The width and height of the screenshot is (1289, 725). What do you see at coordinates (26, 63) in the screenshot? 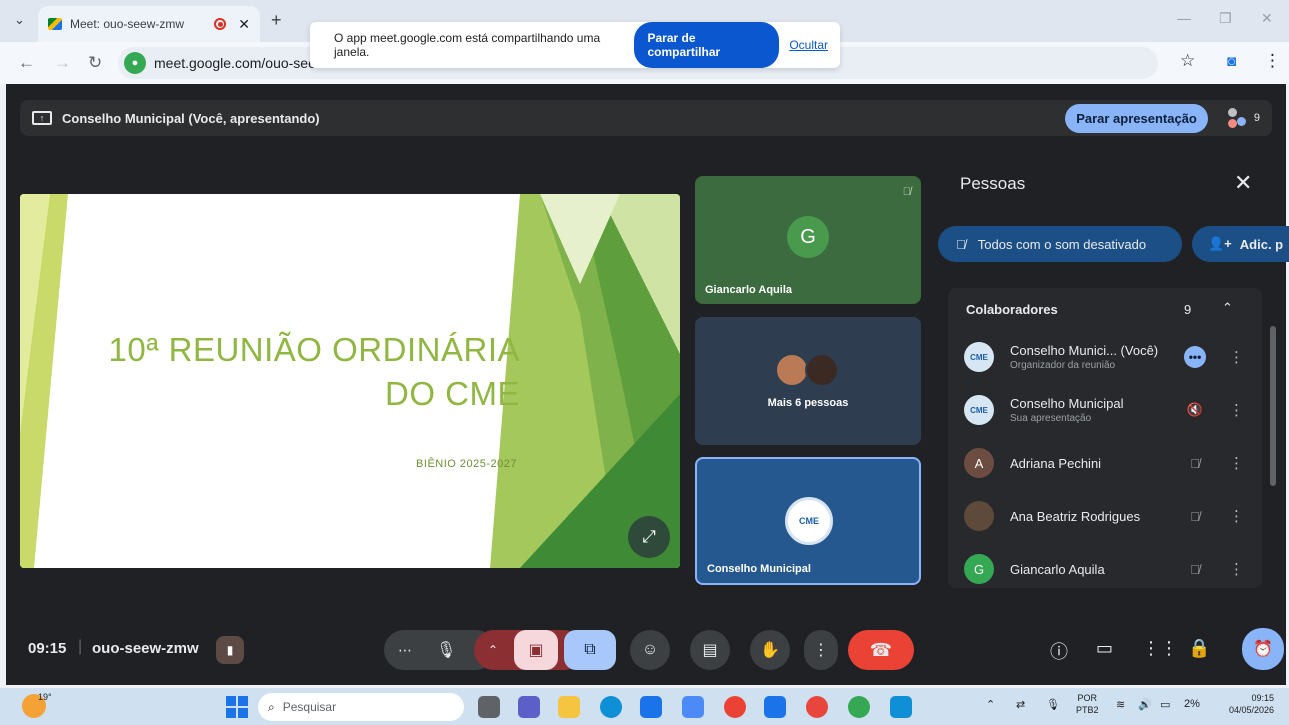
I see `back-icon: ←` at bounding box center [26, 63].